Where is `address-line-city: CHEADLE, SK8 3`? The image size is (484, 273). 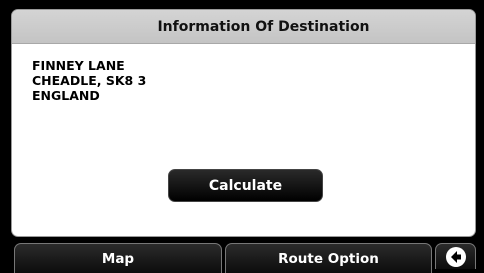
address-line-city: CHEADLE, SK8 3 is located at coordinates (89, 80).